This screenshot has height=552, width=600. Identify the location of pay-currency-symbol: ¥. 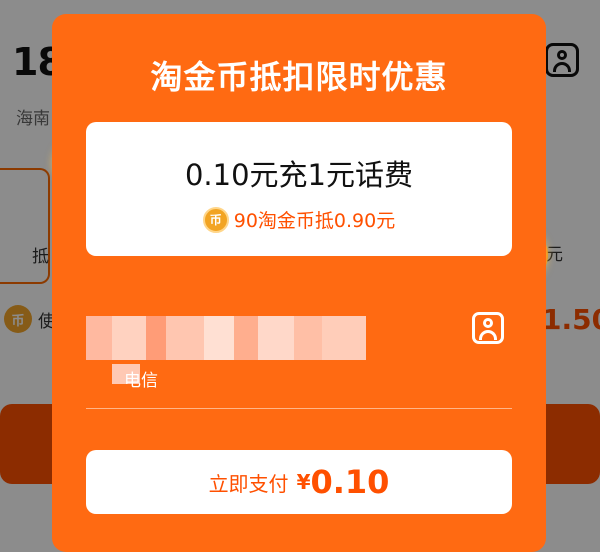
(303, 482).